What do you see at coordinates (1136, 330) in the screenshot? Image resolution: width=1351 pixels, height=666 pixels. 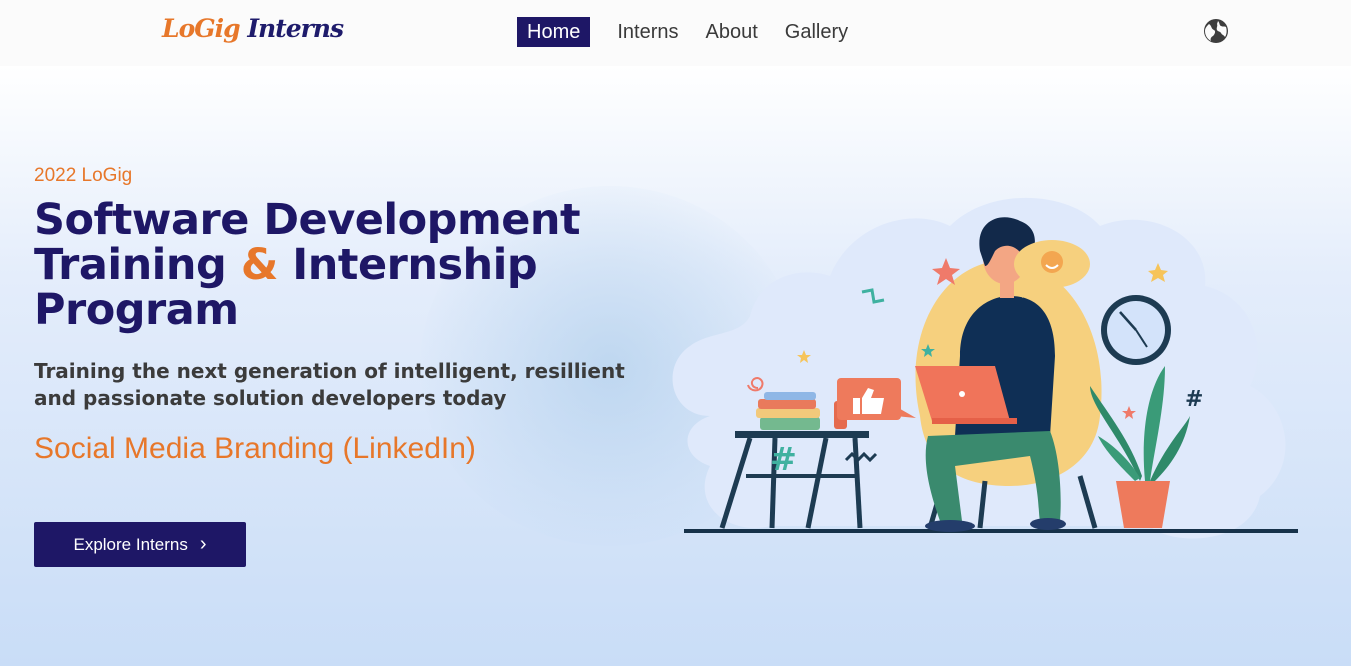 I see `wall-clock-icon` at bounding box center [1136, 330].